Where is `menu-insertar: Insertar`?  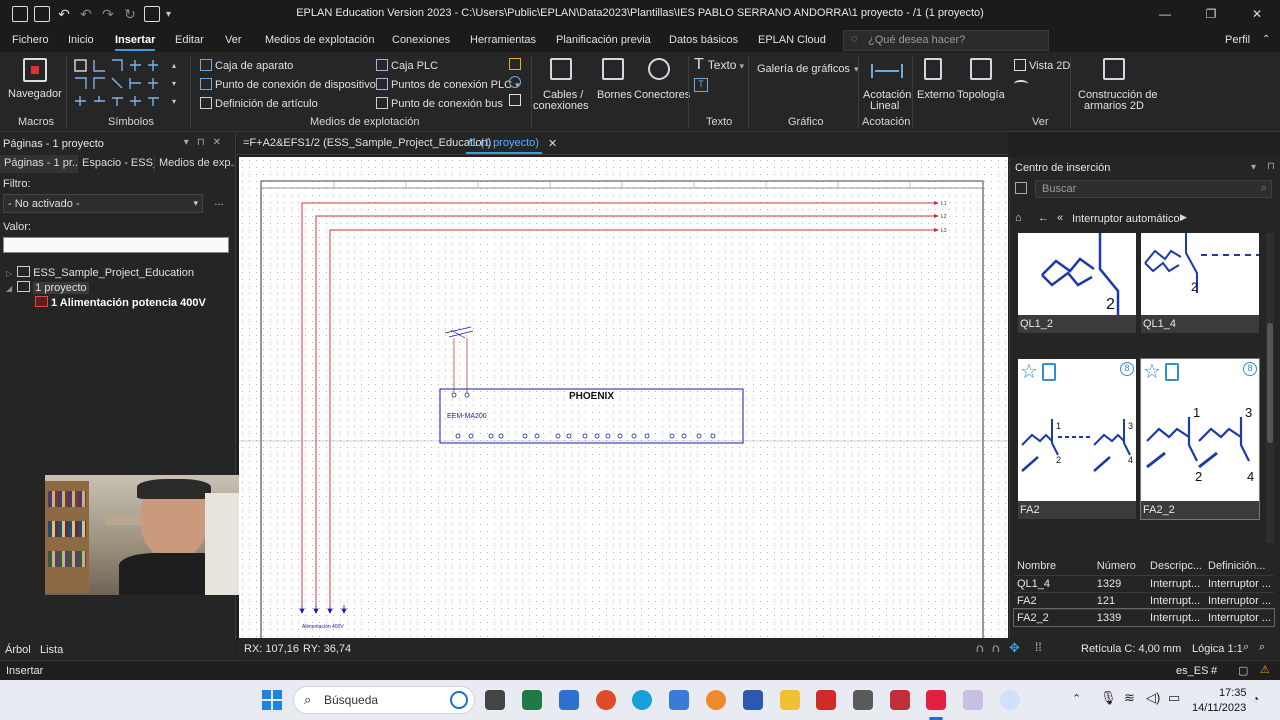 menu-insertar: Insertar is located at coordinates (135, 42).